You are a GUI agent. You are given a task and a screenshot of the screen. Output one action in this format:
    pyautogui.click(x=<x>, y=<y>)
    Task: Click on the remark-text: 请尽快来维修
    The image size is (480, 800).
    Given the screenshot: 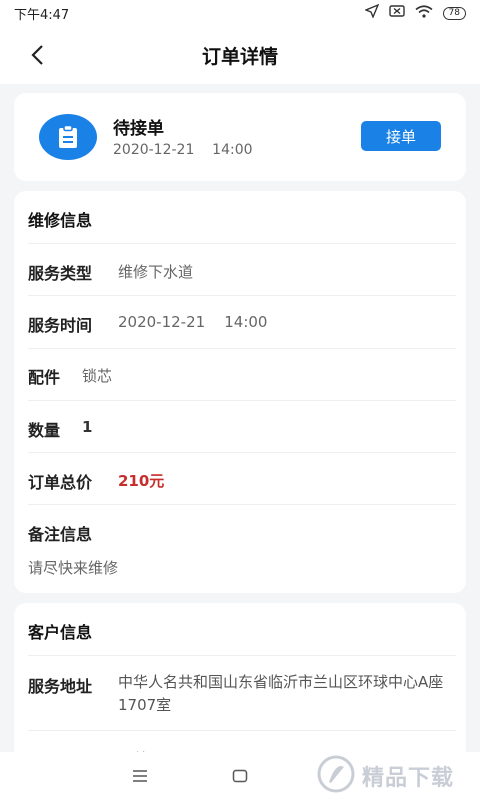 What is the action you would take?
    pyautogui.click(x=73, y=568)
    